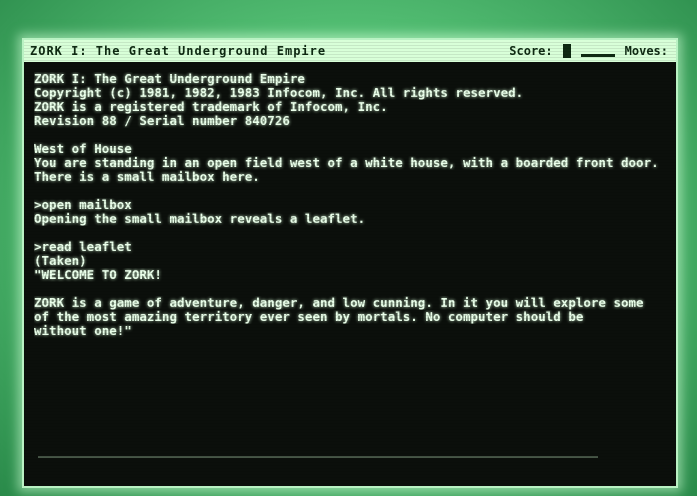 This screenshot has width=697, height=496. I want to click on window-title: ZORK I: The Great Underground Empire, so click(178, 51).